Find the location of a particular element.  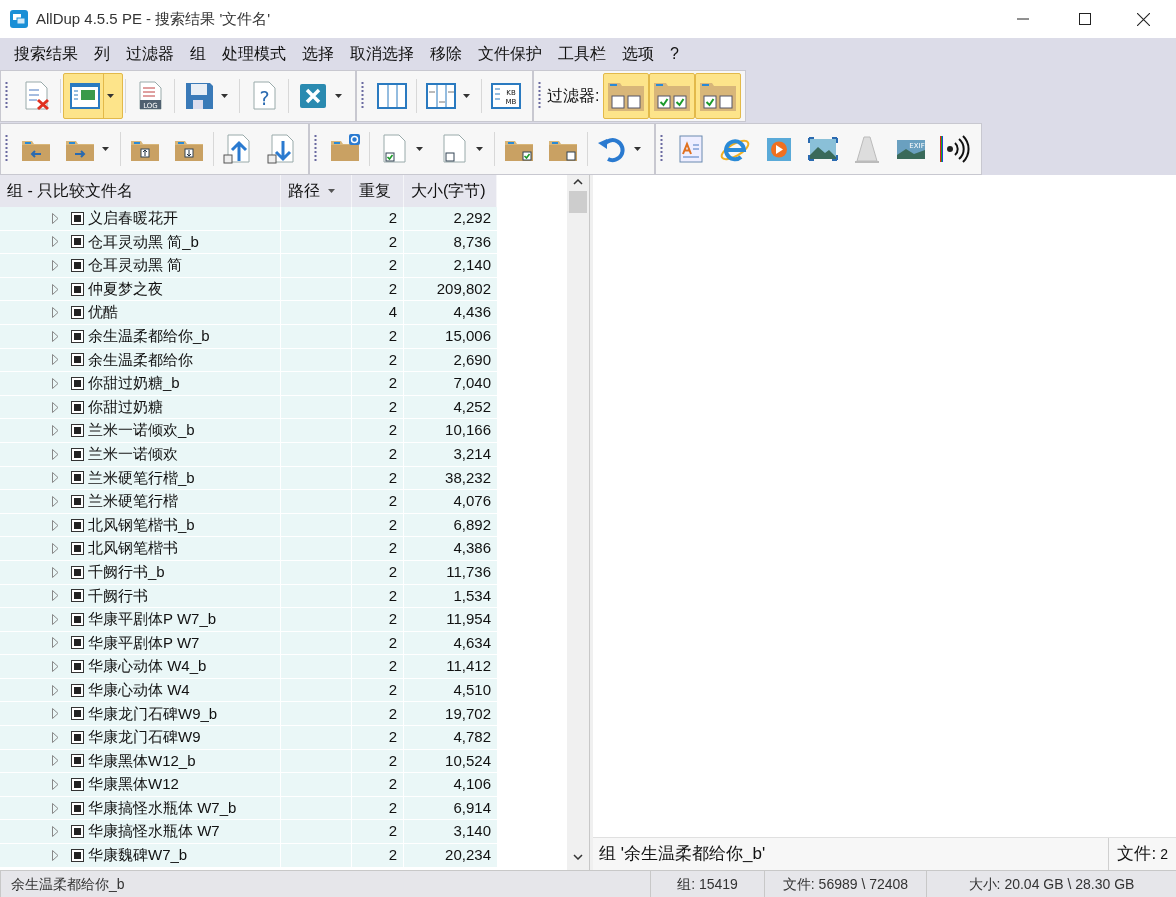

table-row: 华康平剧体P W7 2 4,634 is located at coordinates (248, 643).